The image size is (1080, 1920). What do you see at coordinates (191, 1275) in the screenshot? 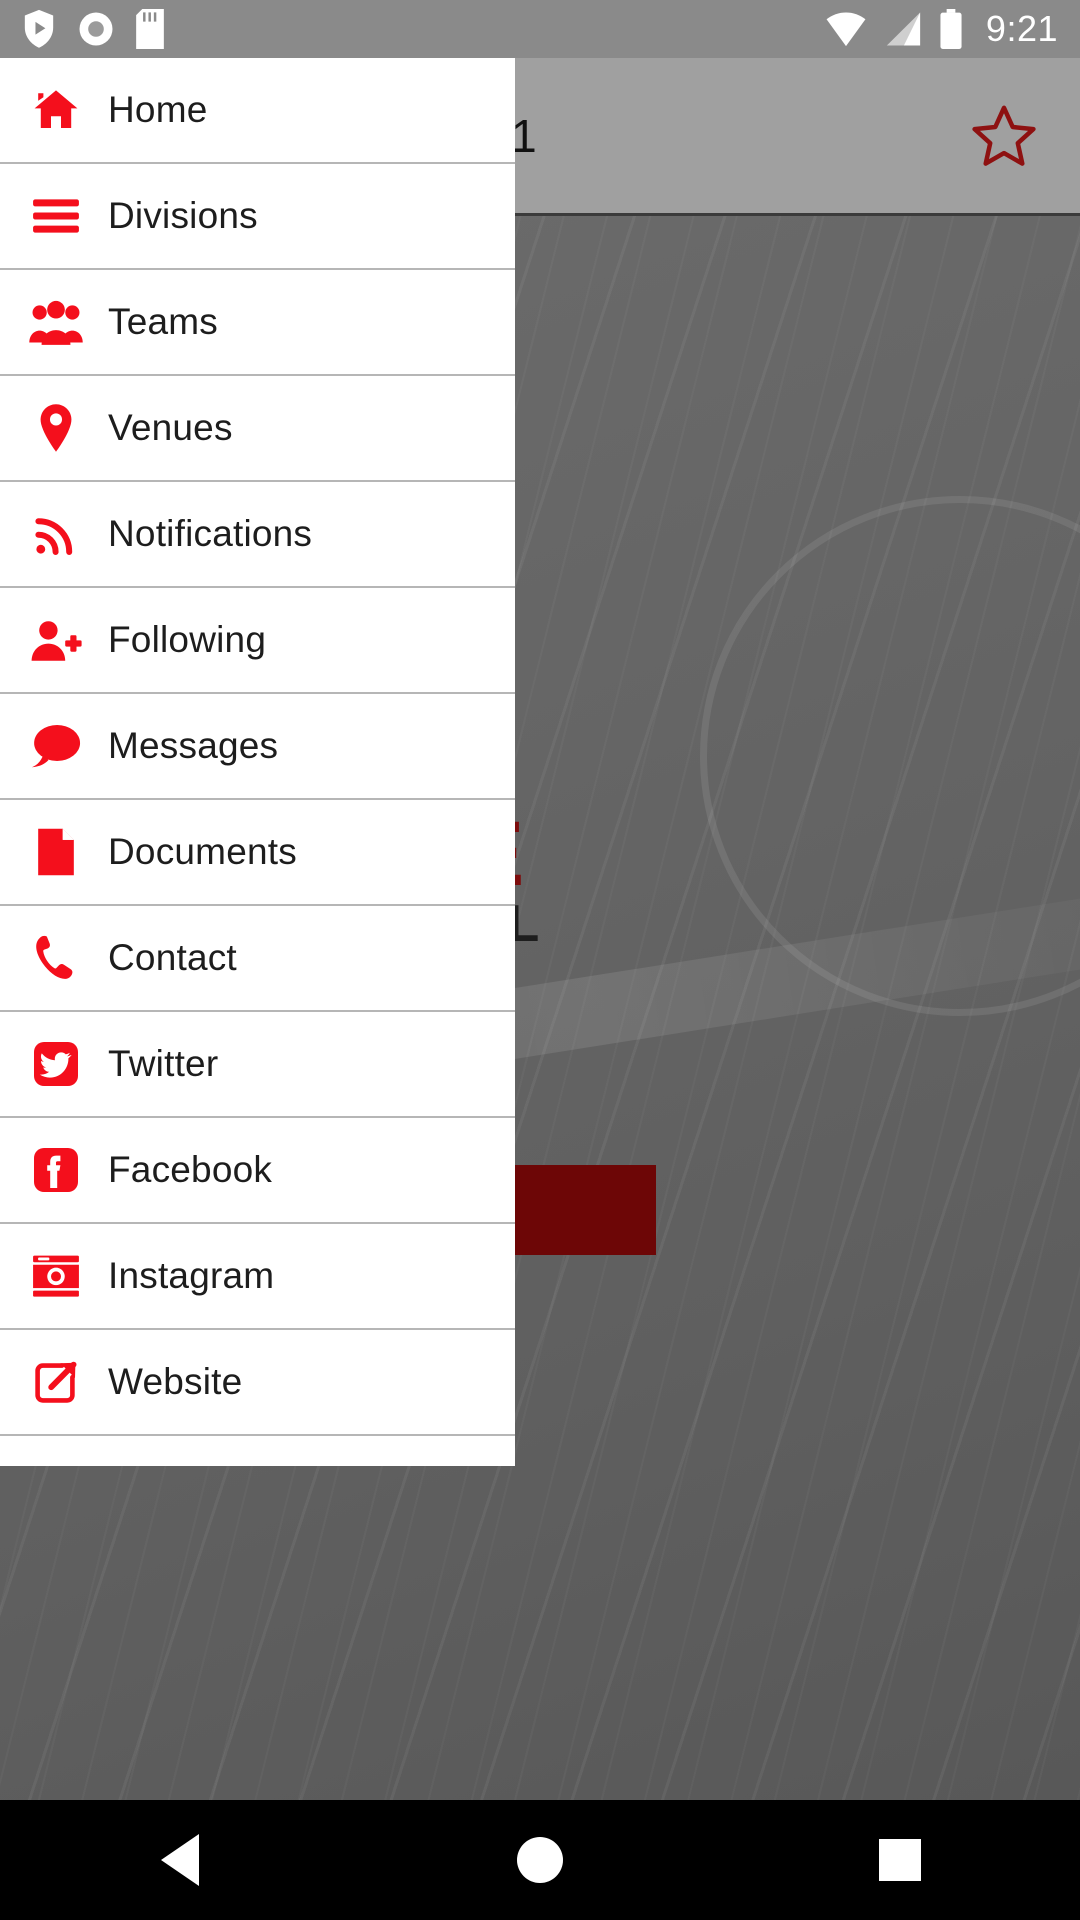
I see `drawer-item-label: Instagram` at bounding box center [191, 1275].